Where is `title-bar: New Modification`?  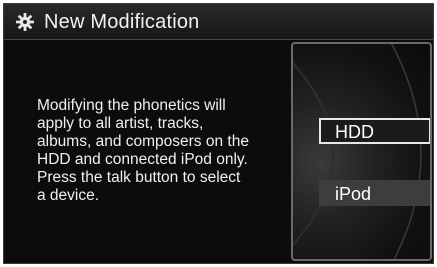
title-bar: New Modification is located at coordinates (218, 22).